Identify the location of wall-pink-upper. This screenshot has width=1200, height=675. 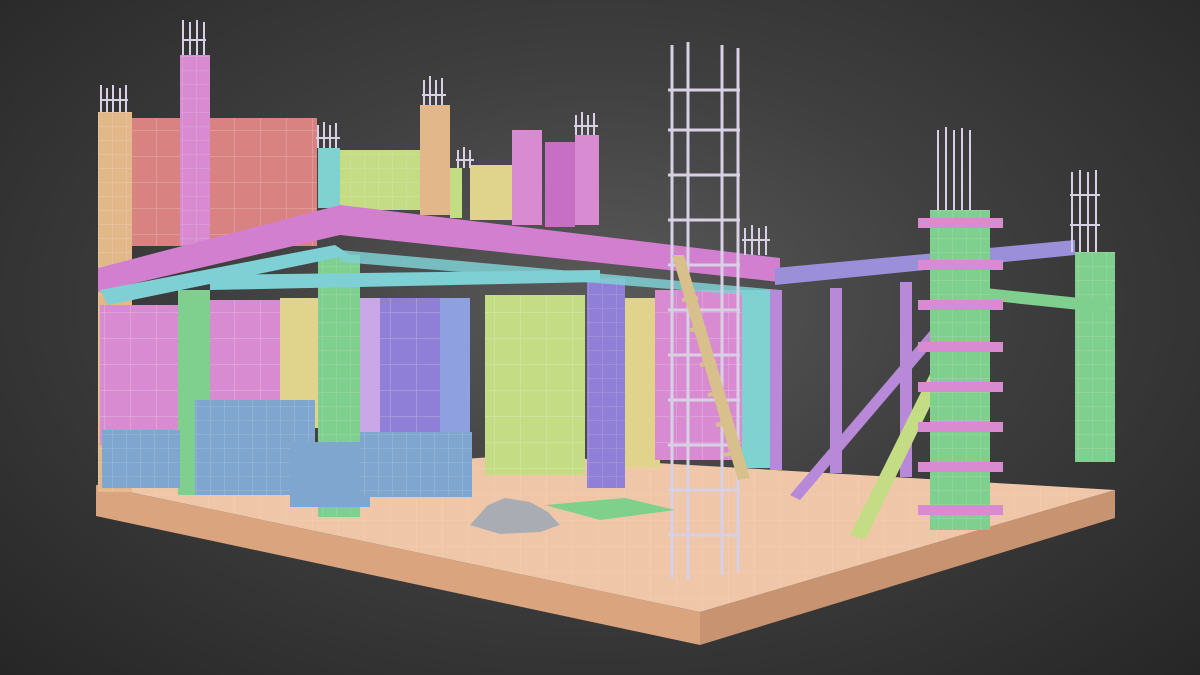
(527, 177).